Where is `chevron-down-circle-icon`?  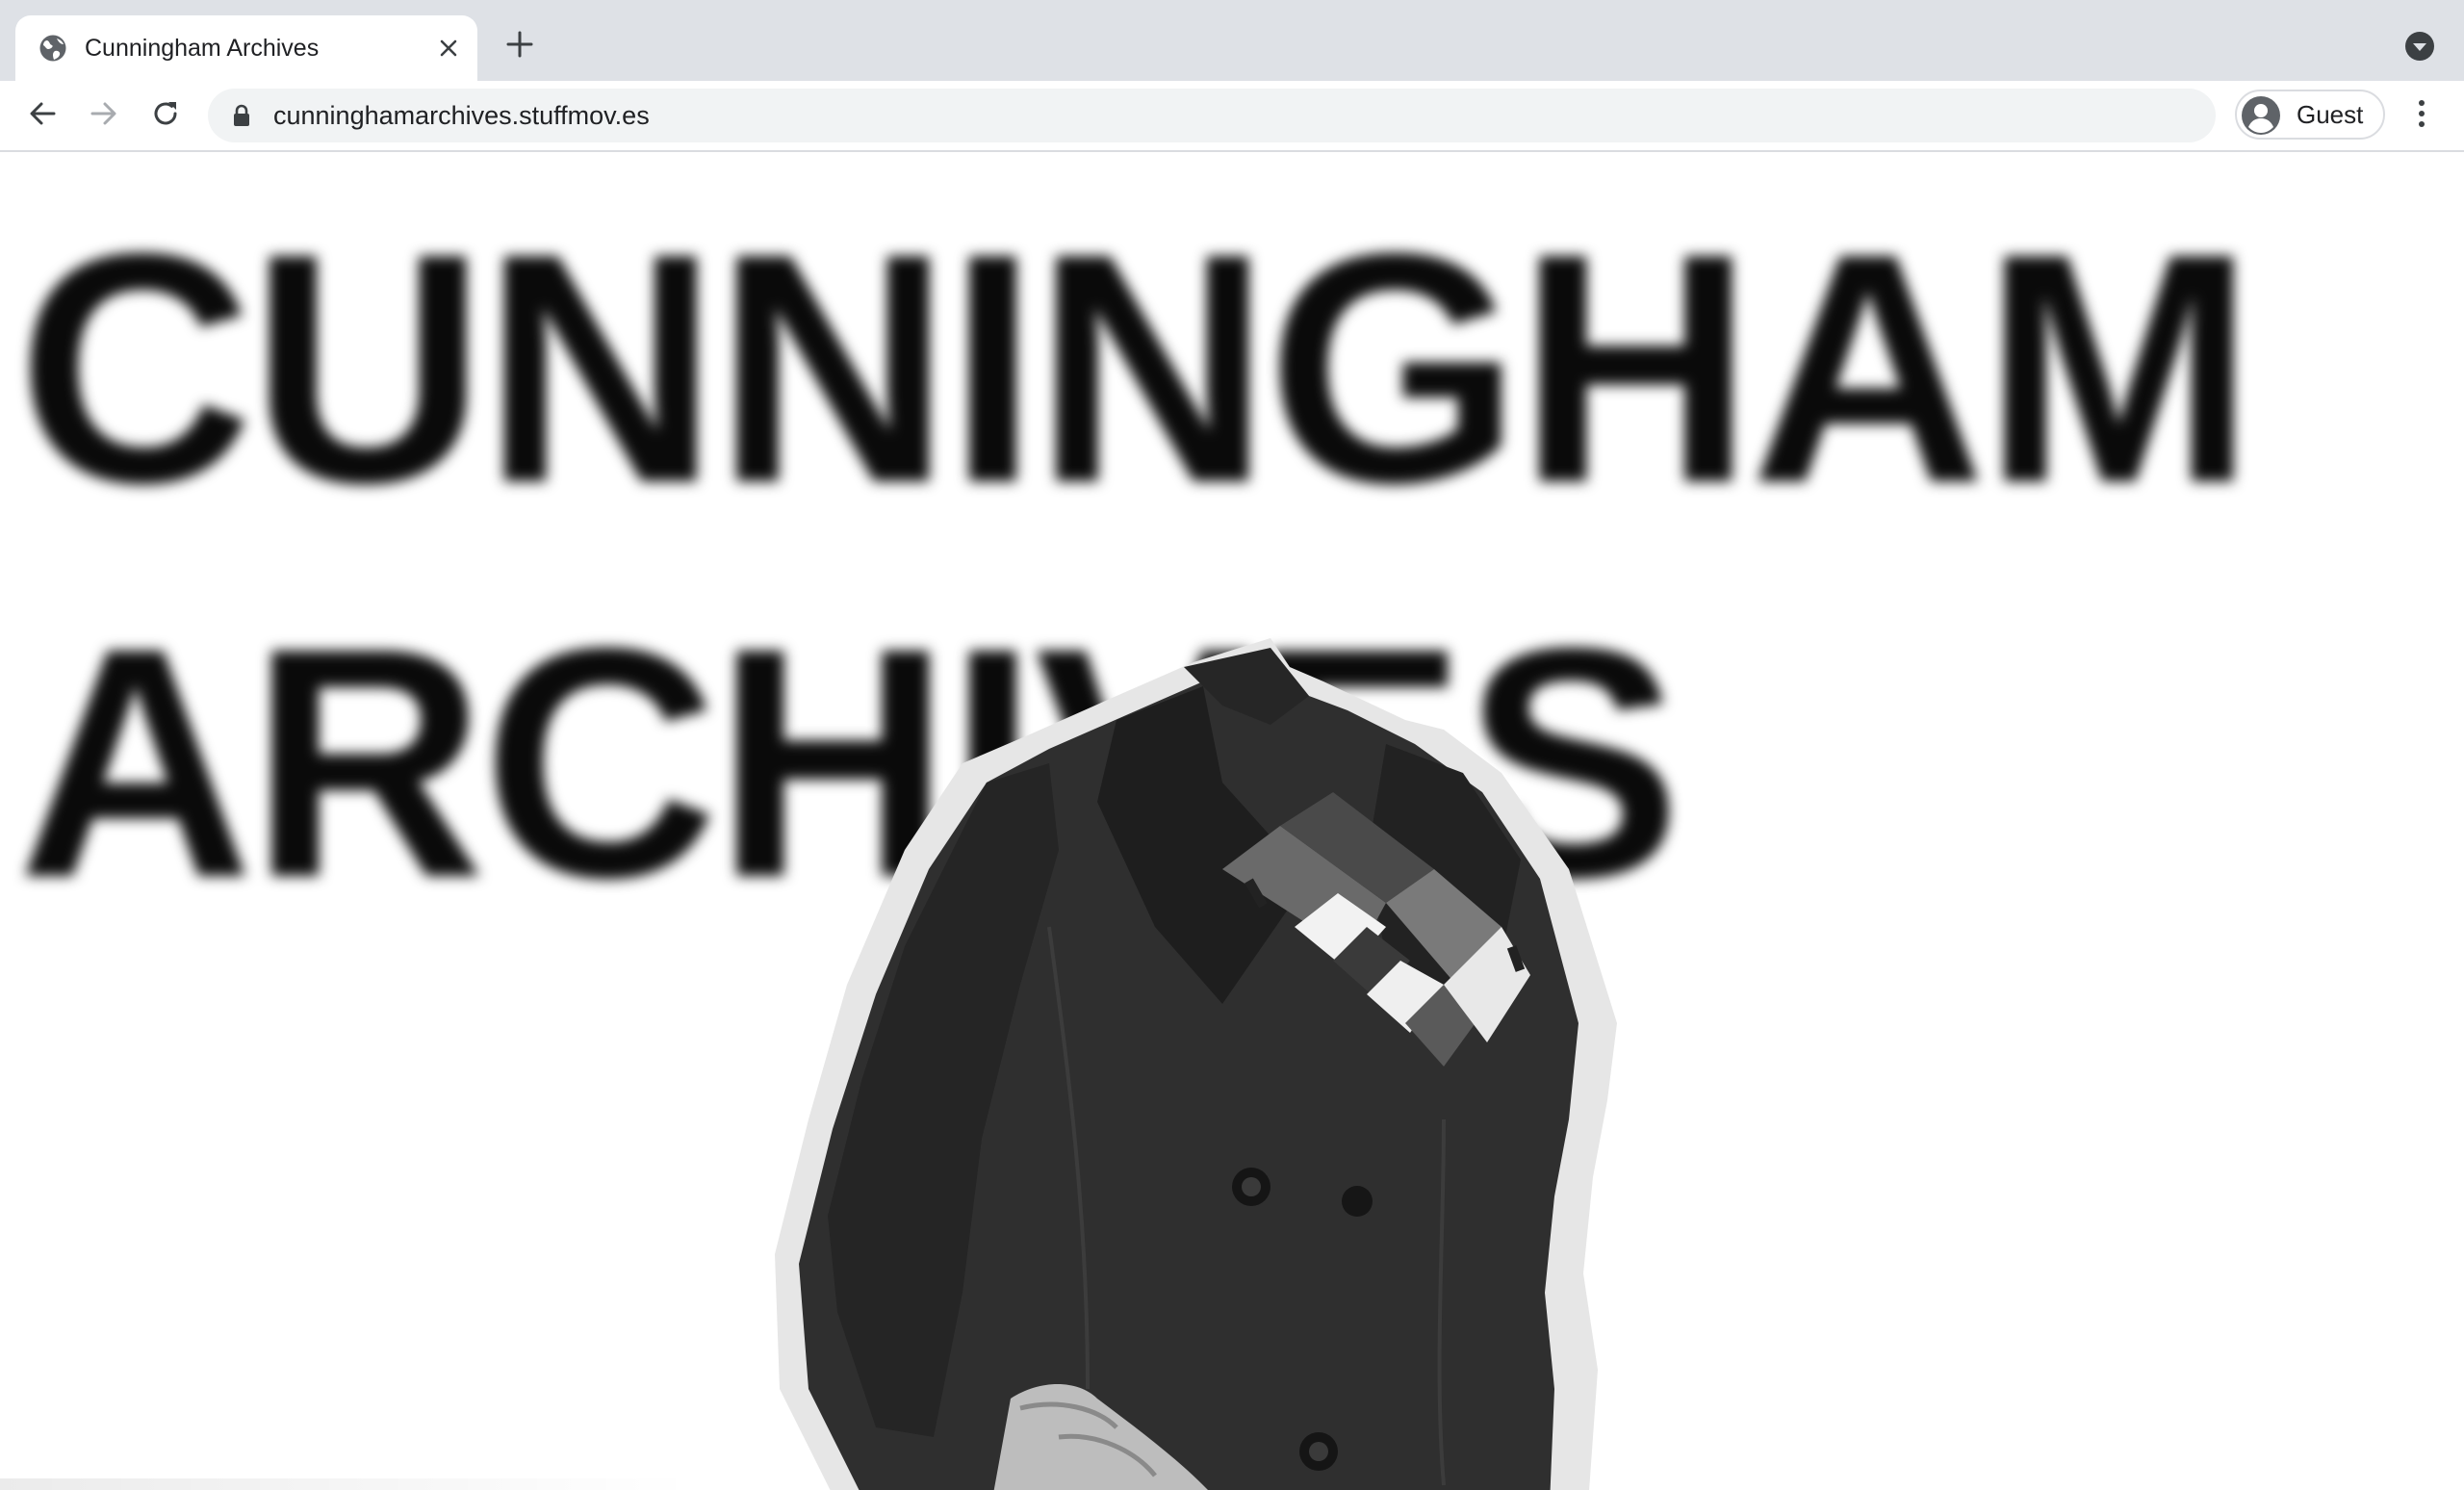 chevron-down-circle-icon is located at coordinates (2419, 48).